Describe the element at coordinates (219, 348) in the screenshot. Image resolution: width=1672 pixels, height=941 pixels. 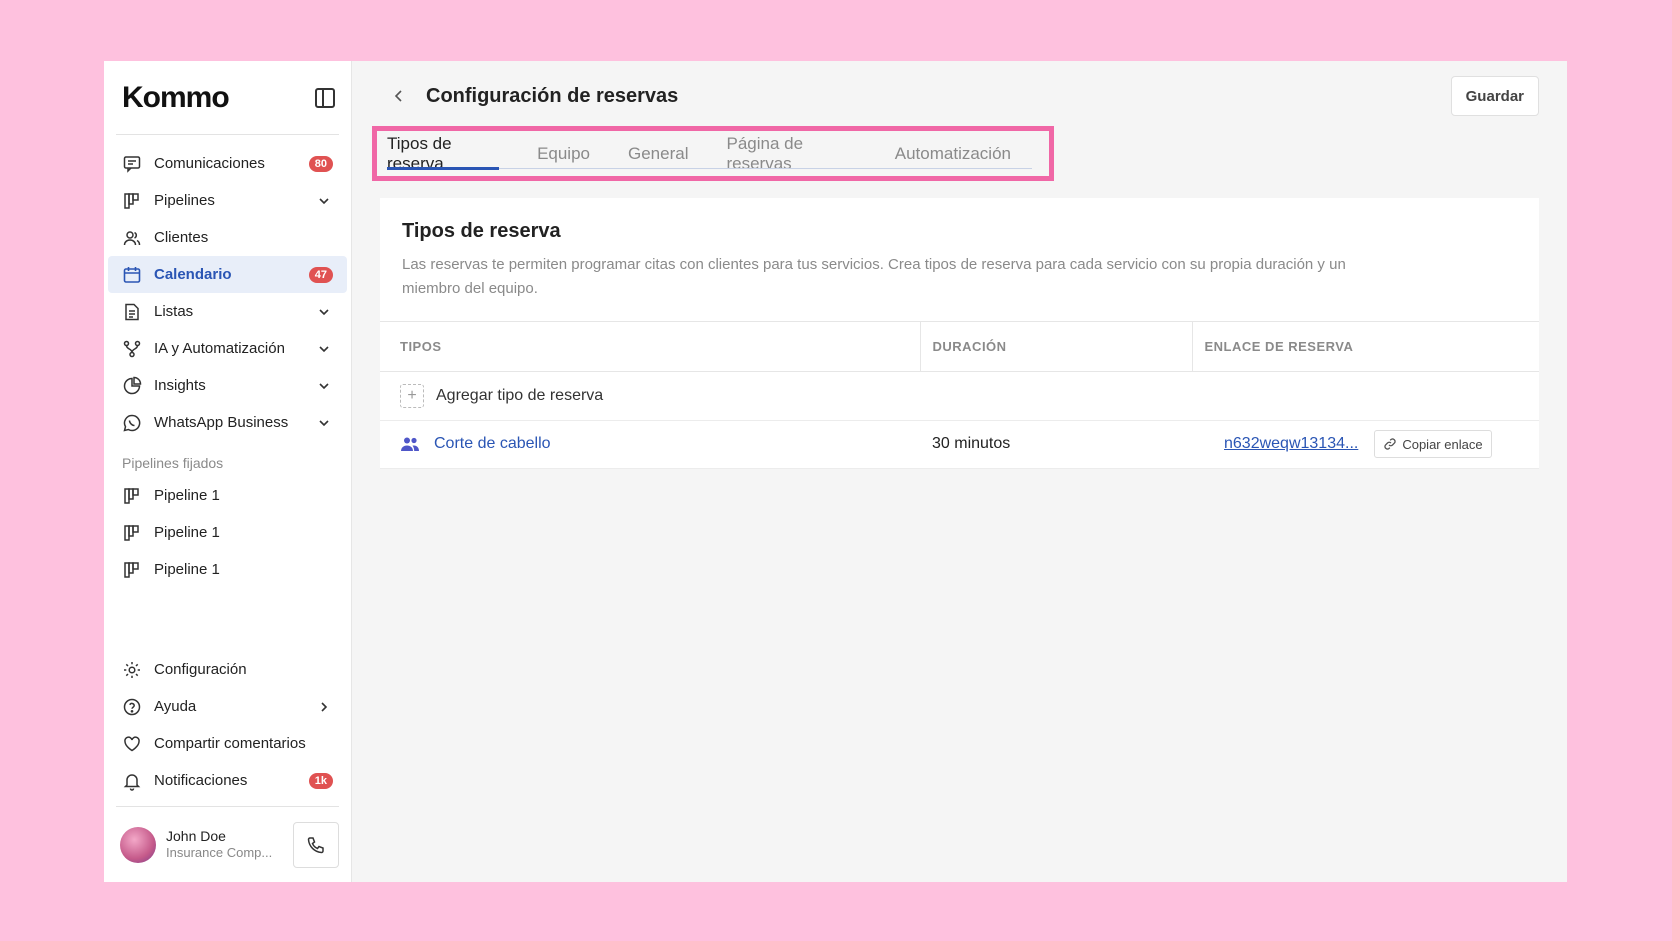
I see `sidebar-item-label: IA y Automatización` at that location.